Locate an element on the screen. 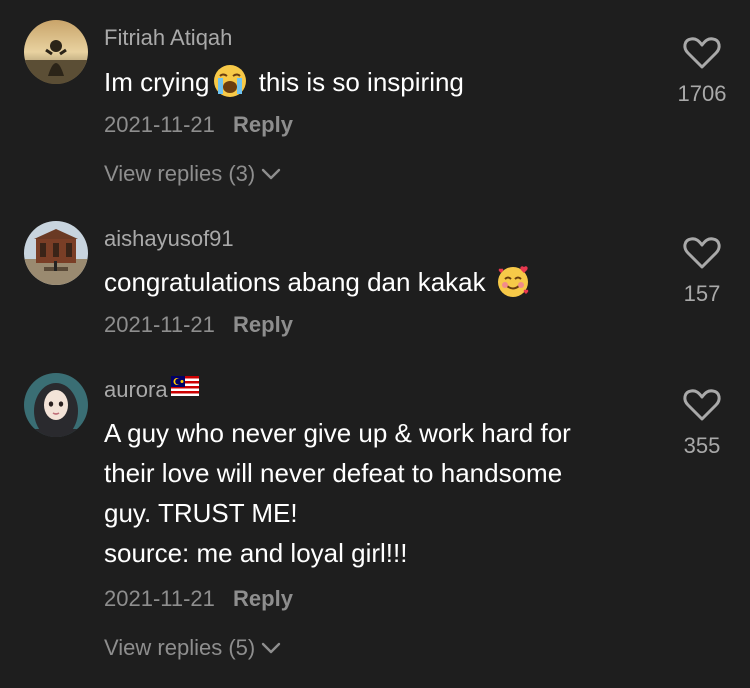 Image resolution: width=750 pixels, height=688 pixels. view-replies-button: View replies (5) is located at coordinates (192, 648).